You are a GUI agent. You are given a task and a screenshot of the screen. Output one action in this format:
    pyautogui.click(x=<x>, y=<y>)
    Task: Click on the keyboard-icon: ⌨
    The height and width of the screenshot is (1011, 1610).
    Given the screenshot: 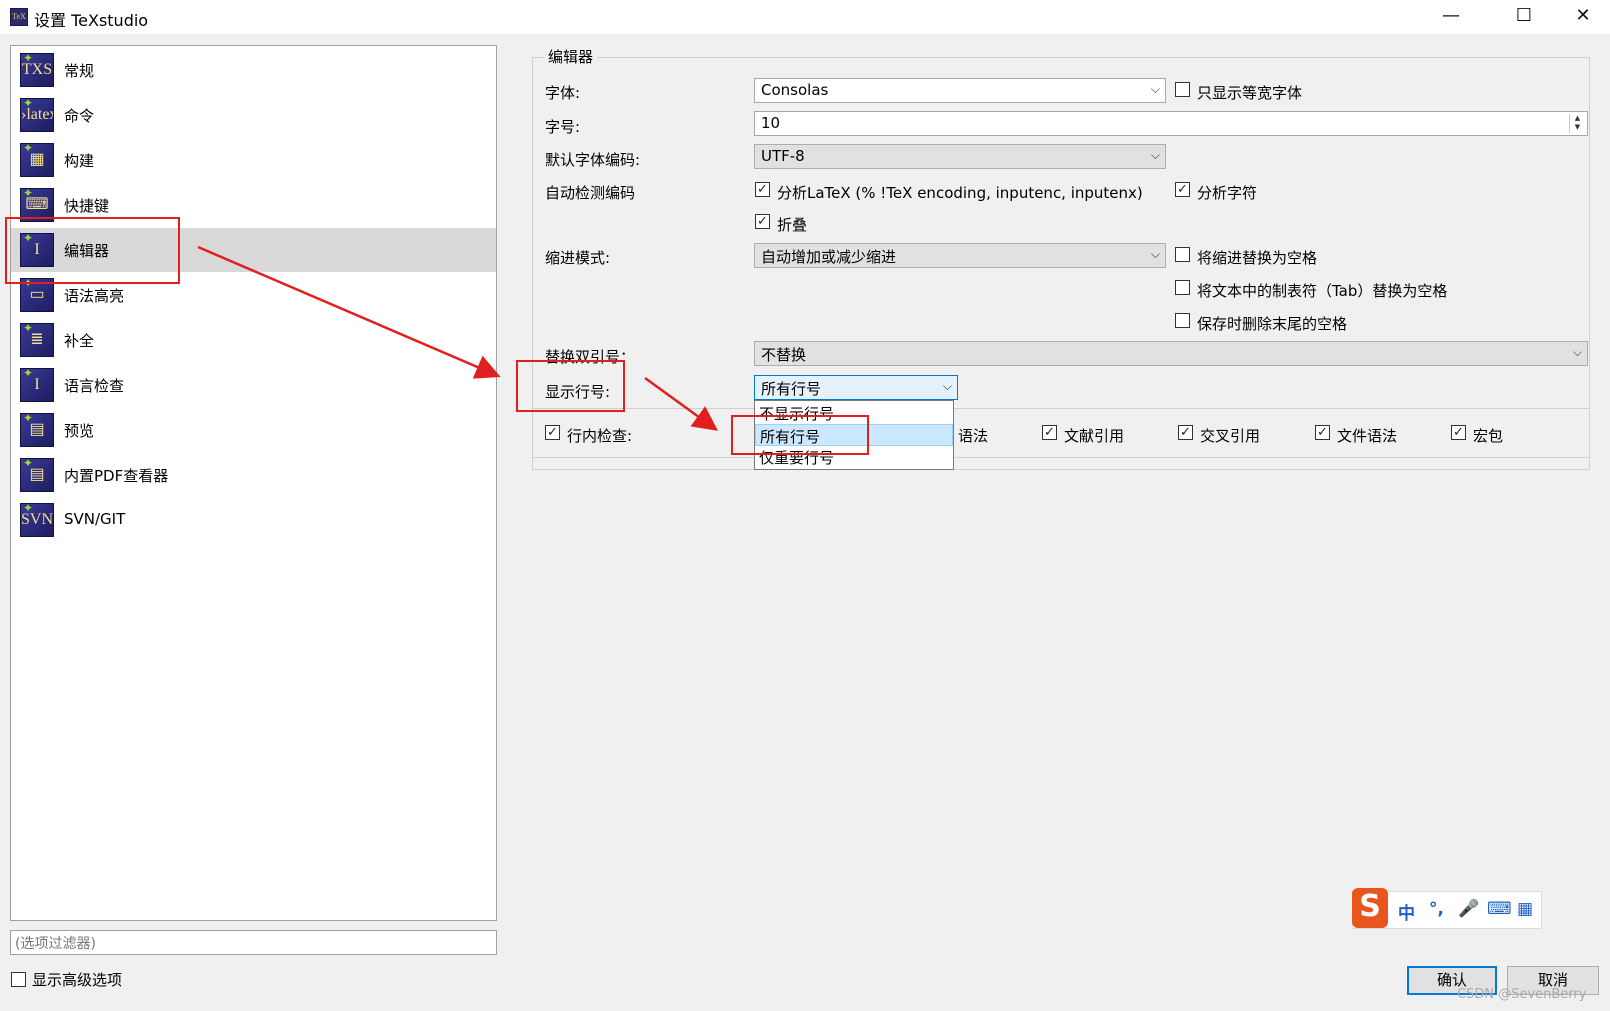 What is the action you would take?
    pyautogui.click(x=1499, y=909)
    